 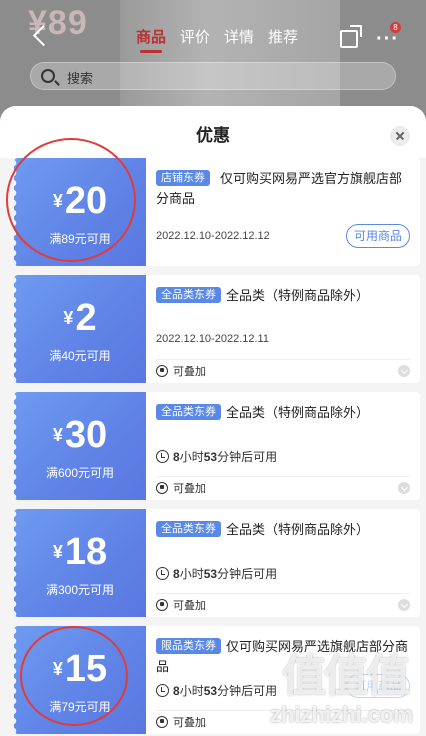 I want to click on tab-products: 商品, so click(x=151, y=39).